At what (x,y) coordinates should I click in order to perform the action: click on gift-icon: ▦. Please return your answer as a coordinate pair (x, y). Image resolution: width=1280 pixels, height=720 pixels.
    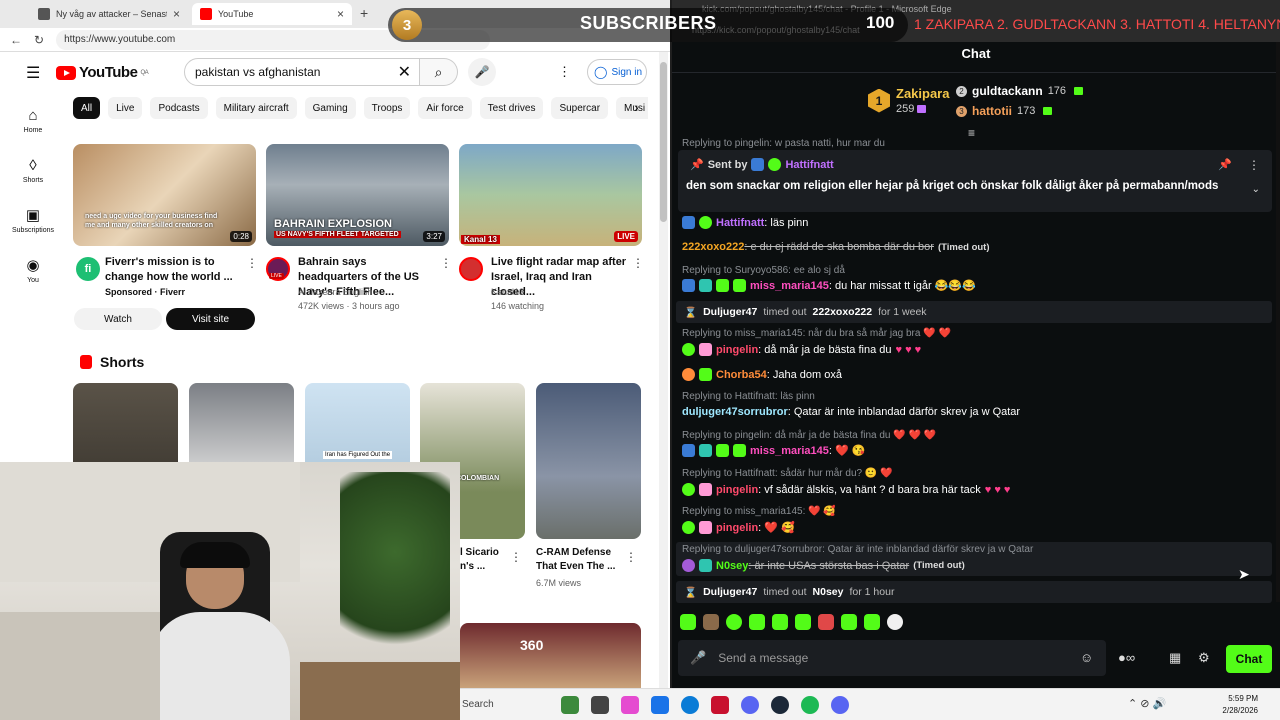
    Looking at the image, I should click on (1175, 658).